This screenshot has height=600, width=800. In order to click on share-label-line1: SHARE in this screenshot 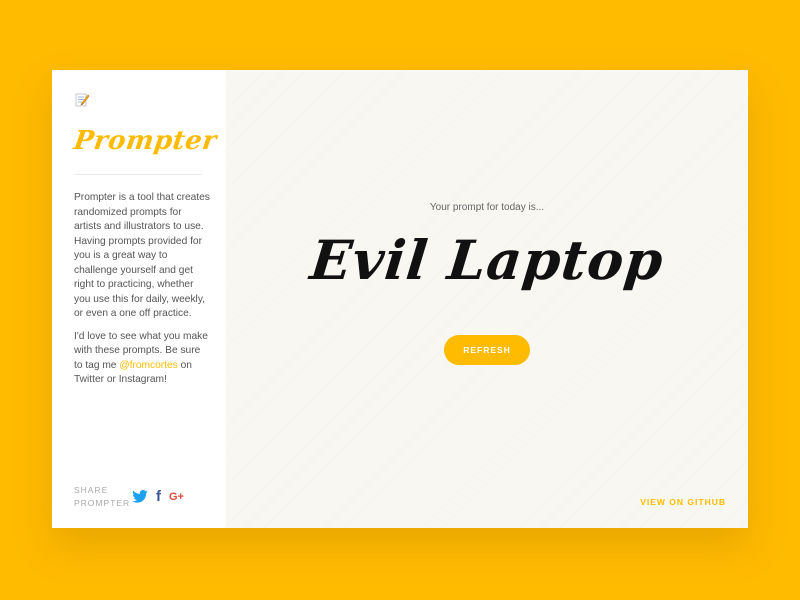, I will do `click(91, 490)`.